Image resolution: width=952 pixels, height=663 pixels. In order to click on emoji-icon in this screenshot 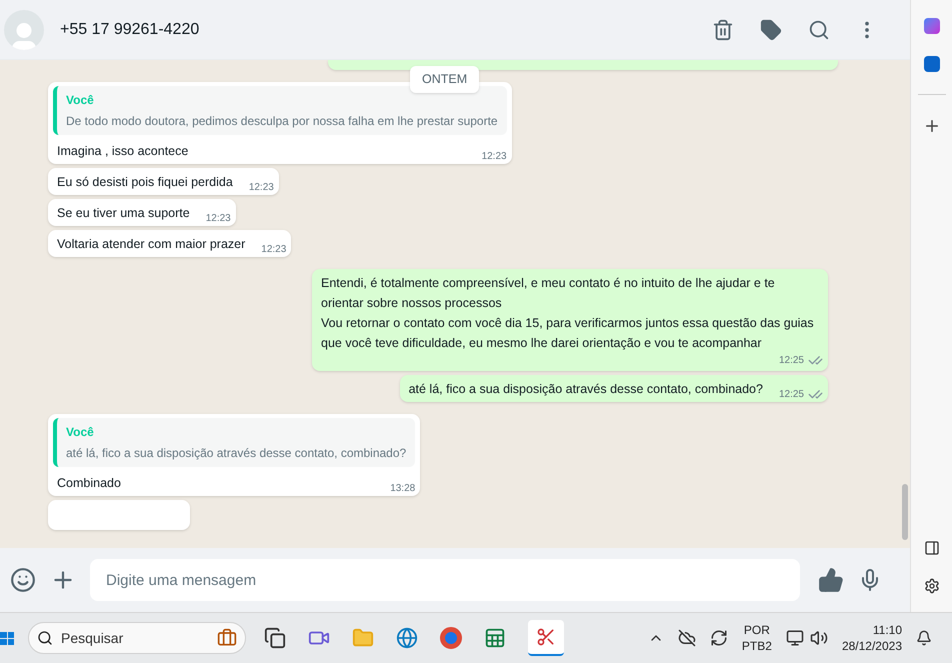, I will do `click(23, 580)`.